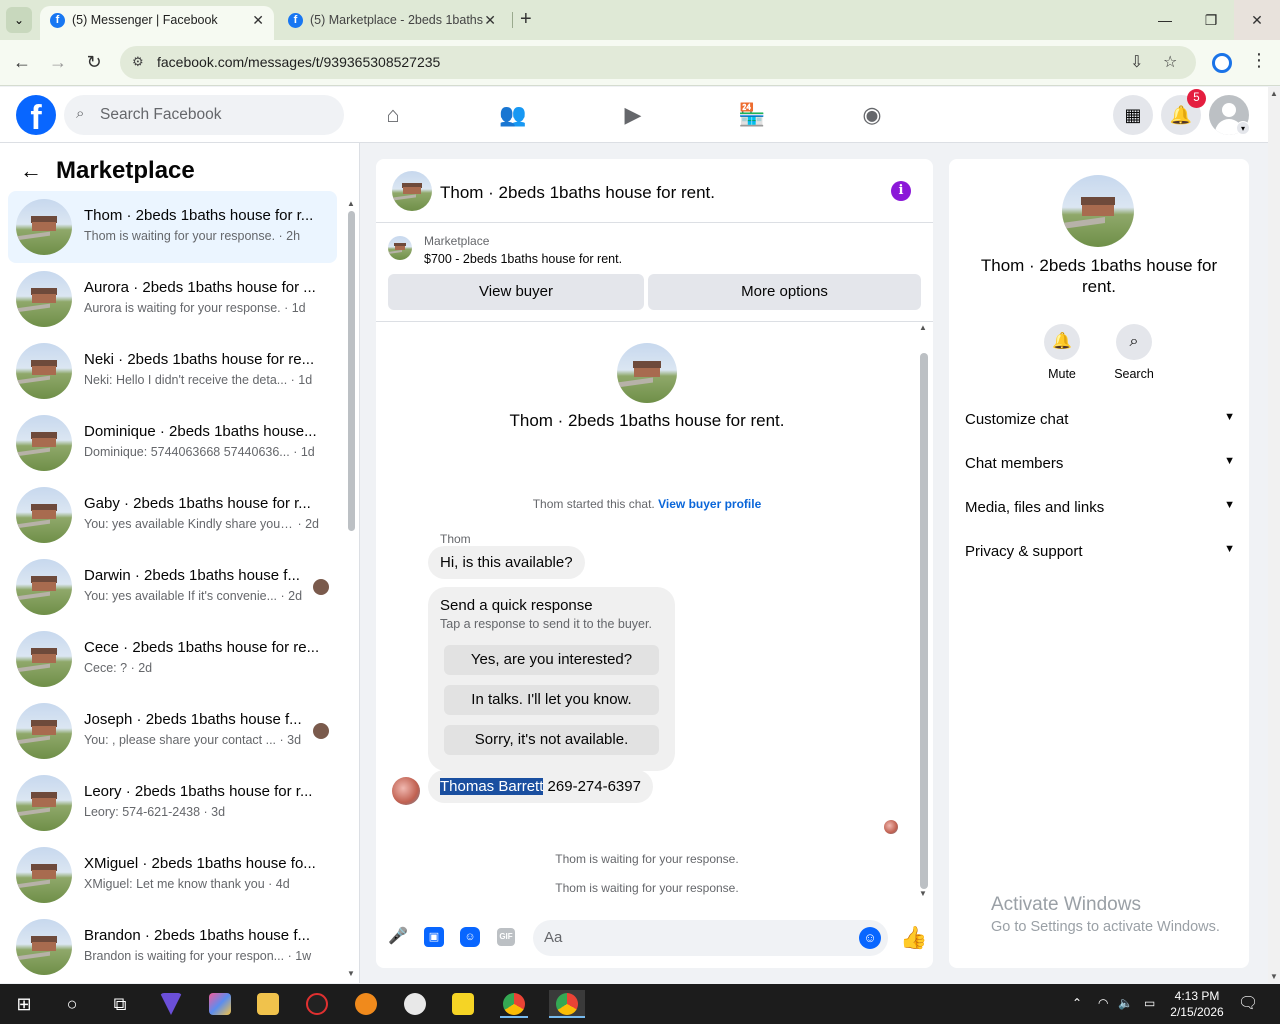  What do you see at coordinates (392, 23) in the screenshot?
I see `tab-marketplace: f (5) Marketplace - 2beds 1baths ✕` at bounding box center [392, 23].